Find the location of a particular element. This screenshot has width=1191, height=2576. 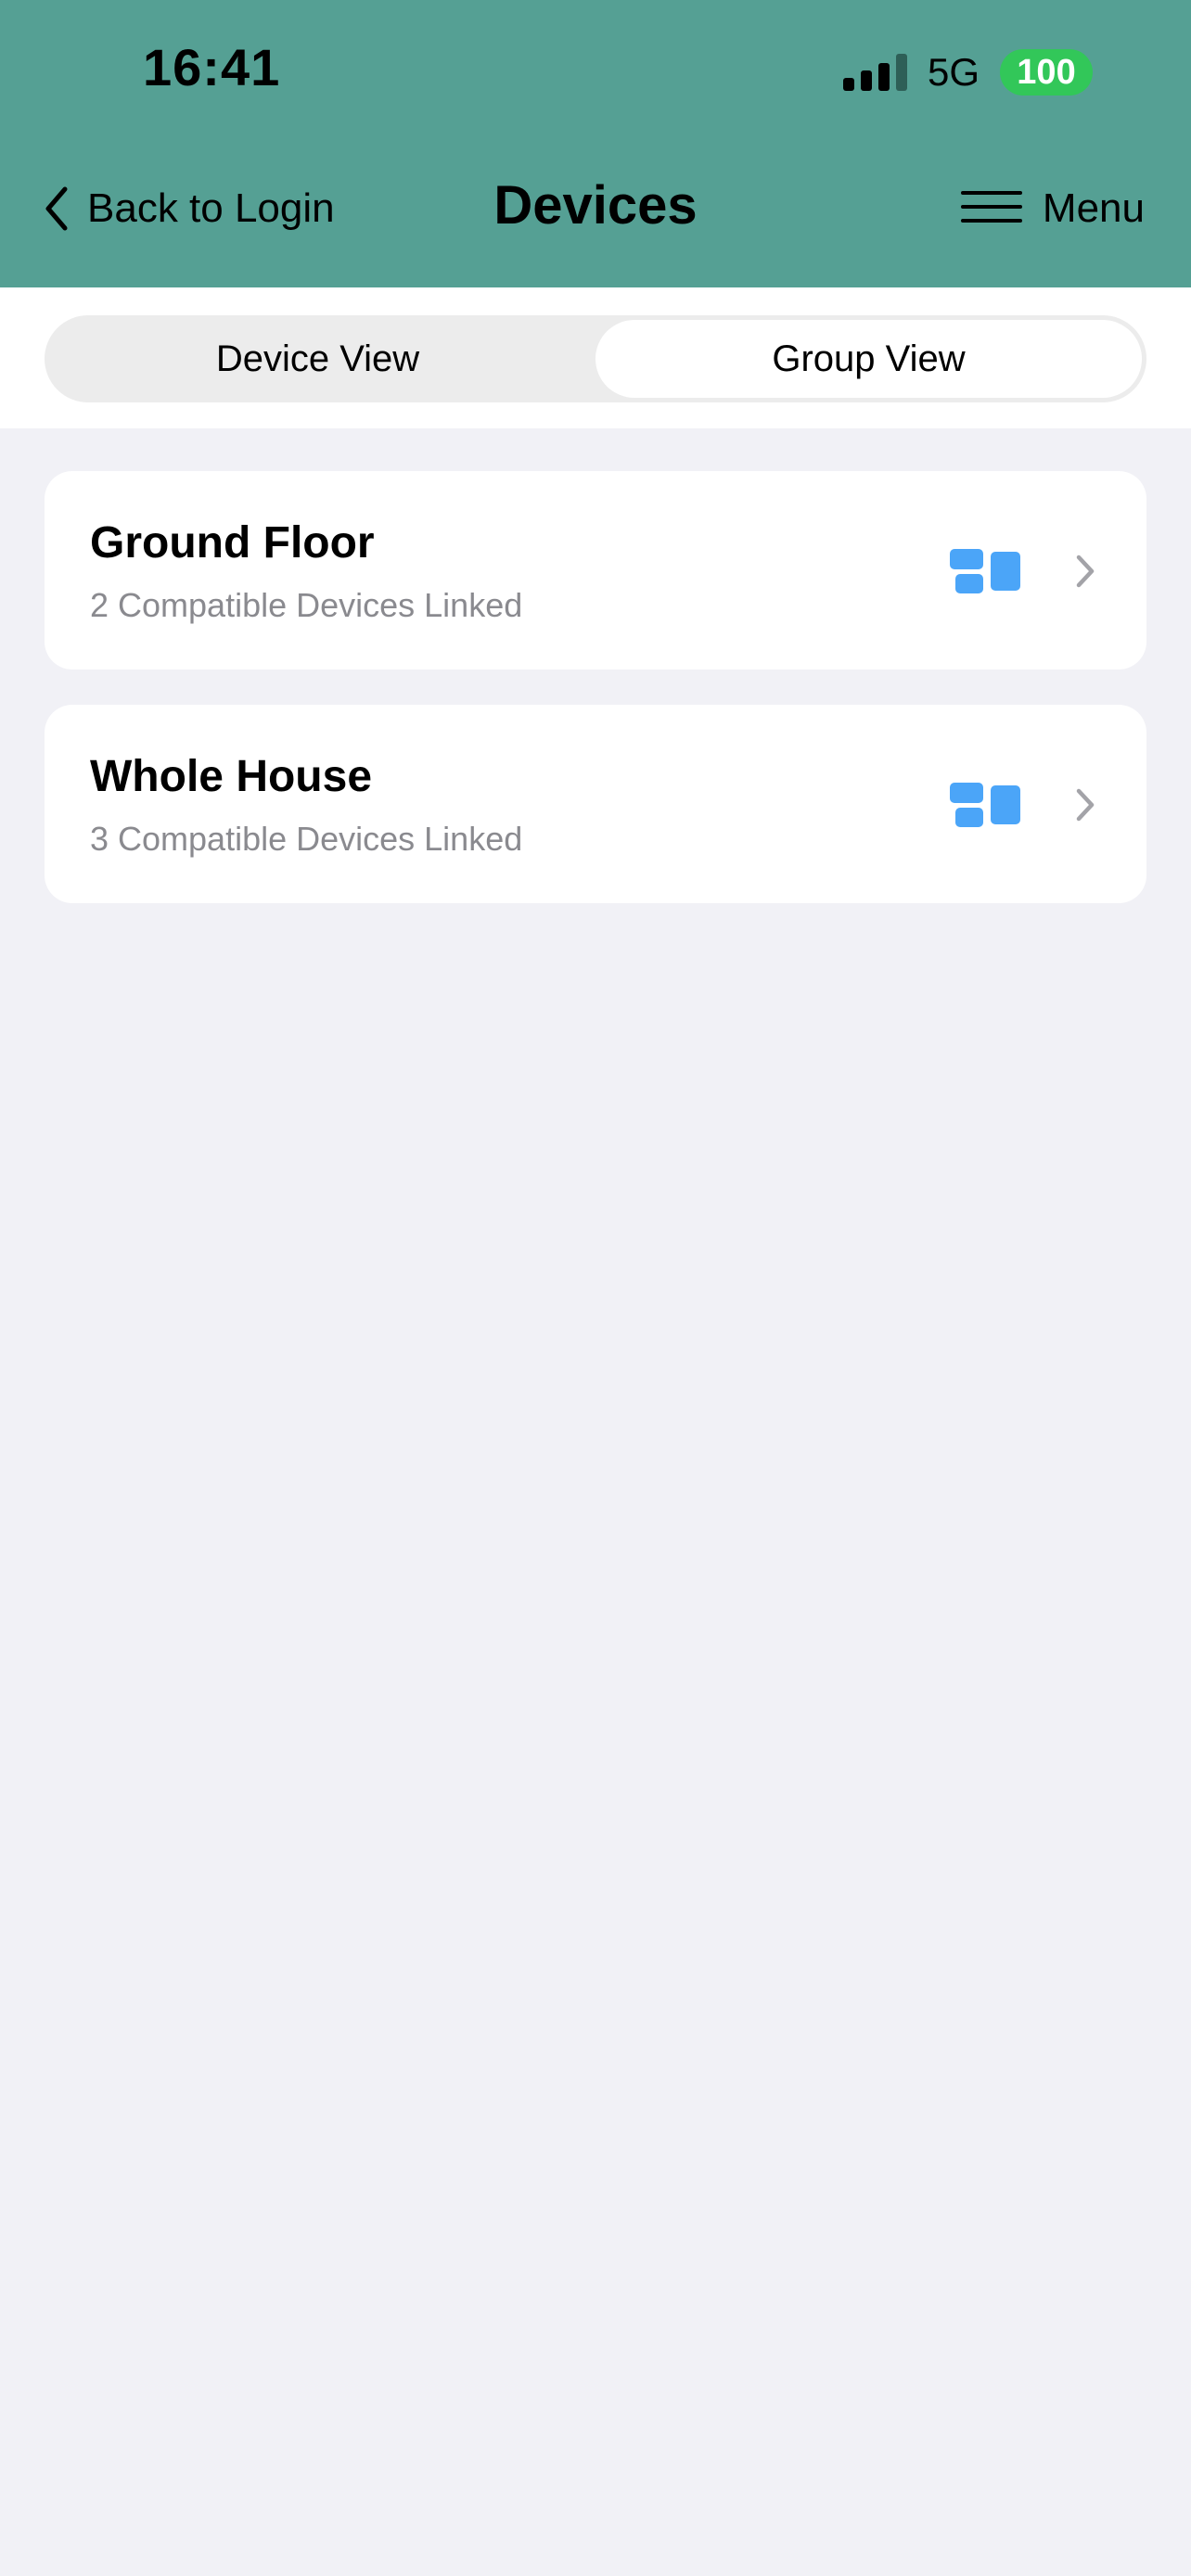

group-device-count: 3 Compatible Devices Linked is located at coordinates (306, 839).